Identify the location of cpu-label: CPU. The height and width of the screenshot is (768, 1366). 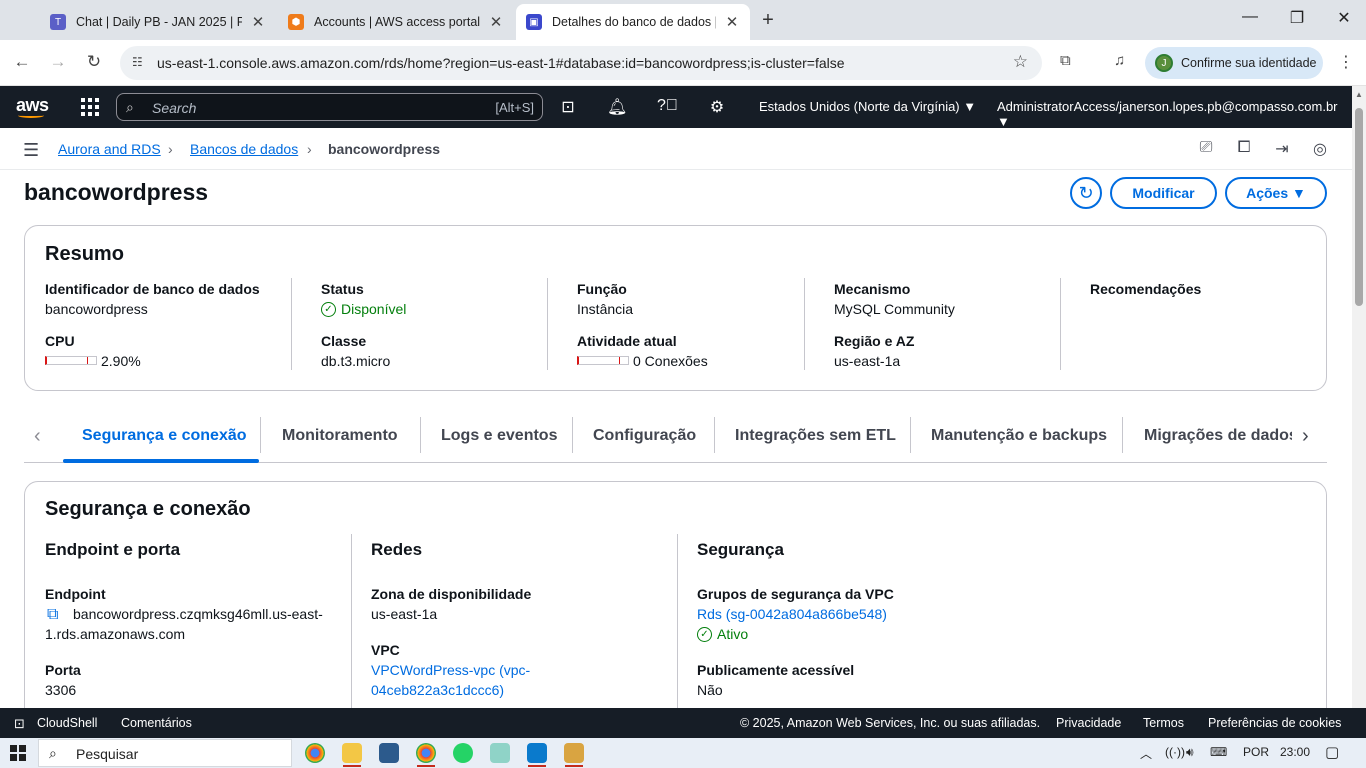
(60, 341).